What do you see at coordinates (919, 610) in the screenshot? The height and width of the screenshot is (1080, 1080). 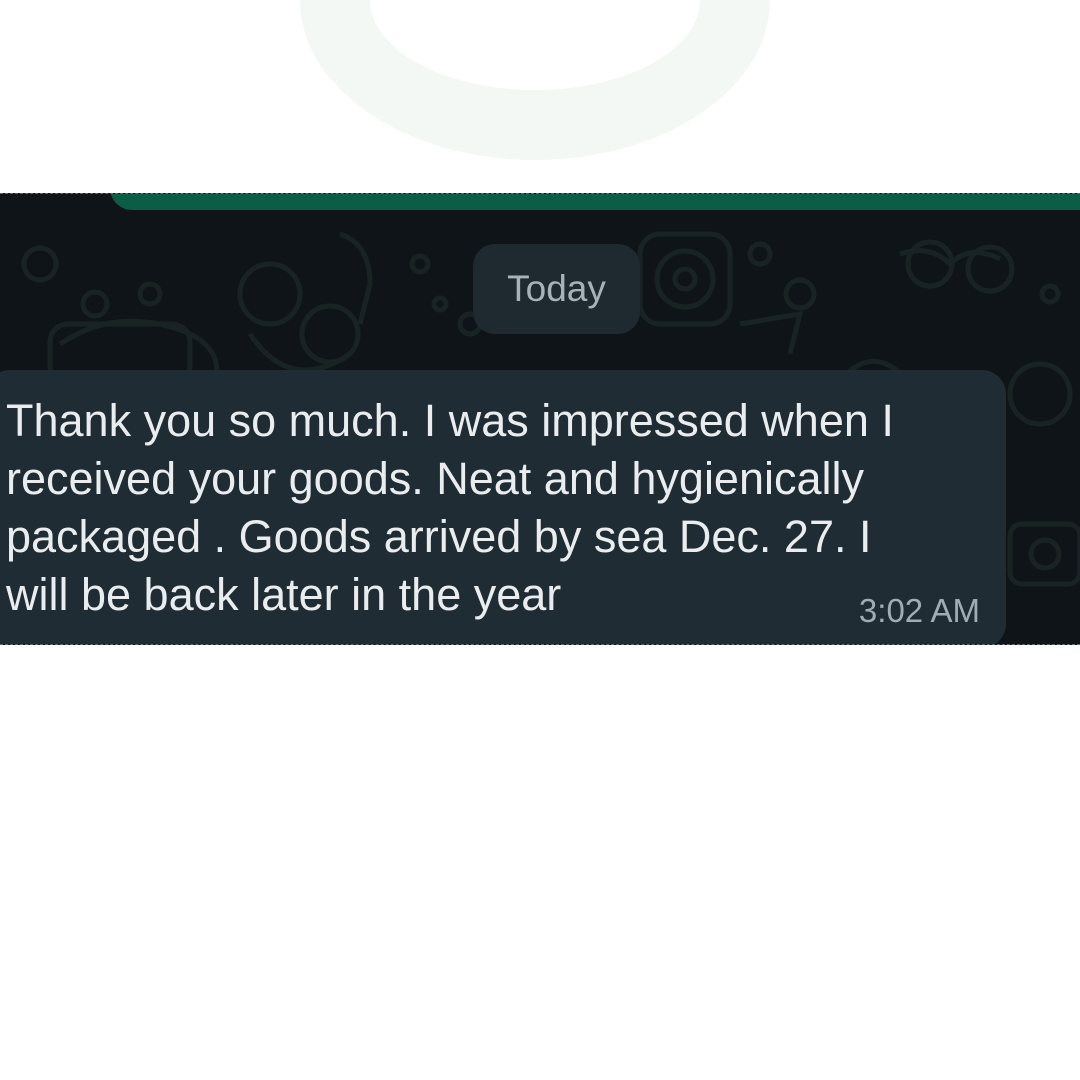 I see `message-timestamp: 3:02 AM` at bounding box center [919, 610].